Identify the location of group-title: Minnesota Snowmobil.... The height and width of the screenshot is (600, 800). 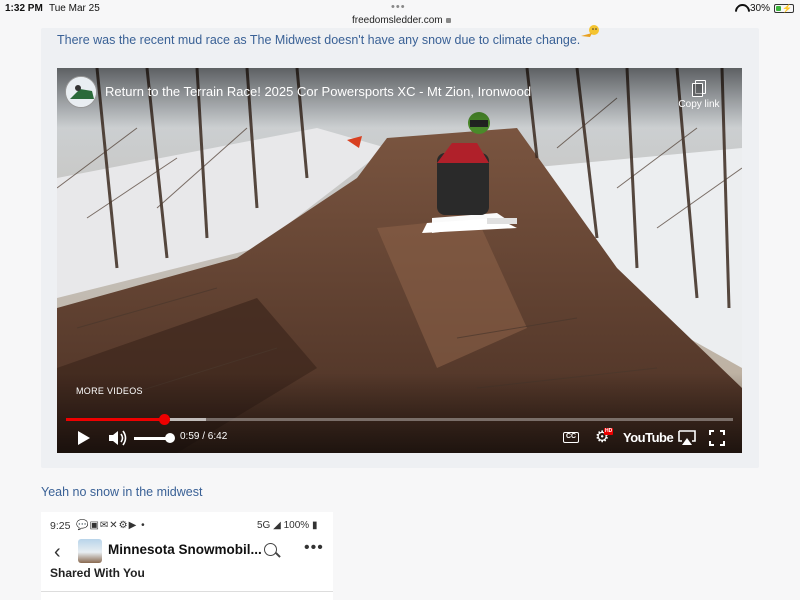
(185, 549).